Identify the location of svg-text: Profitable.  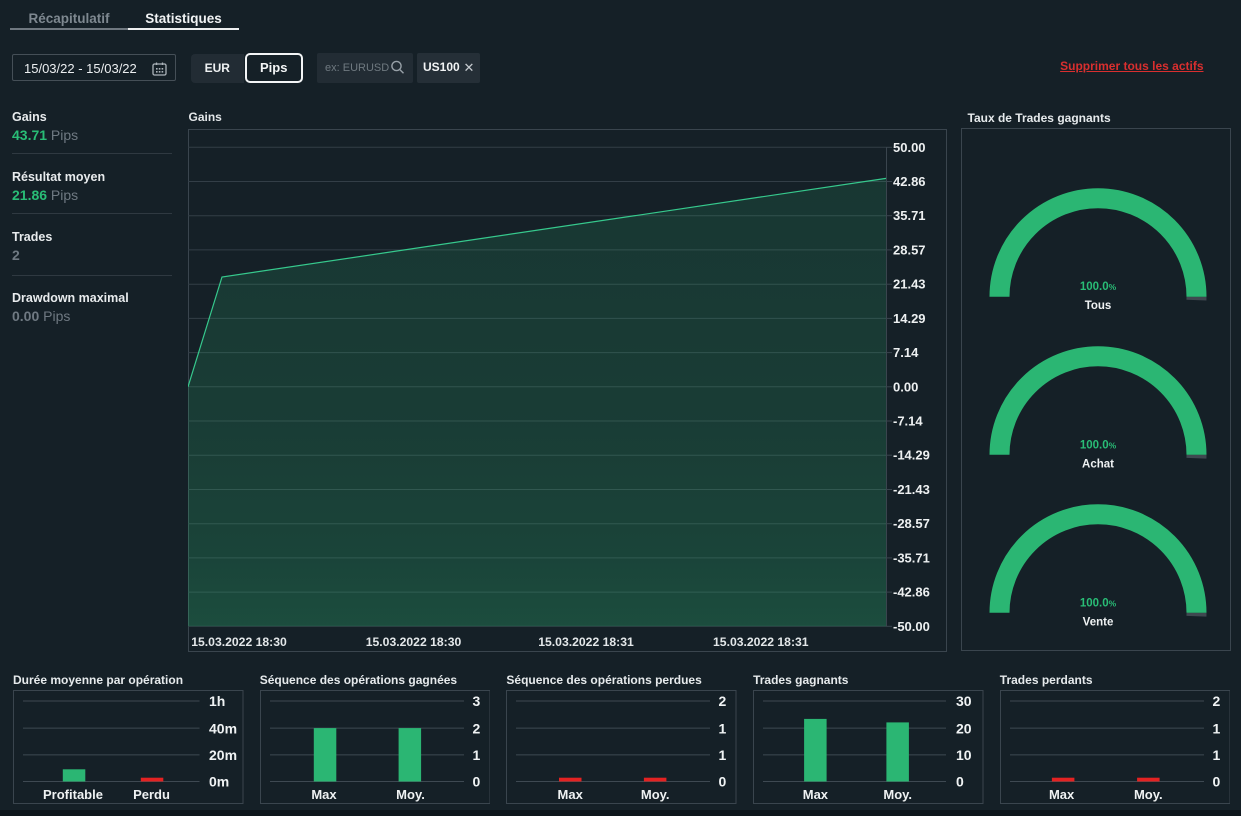
(73, 794).